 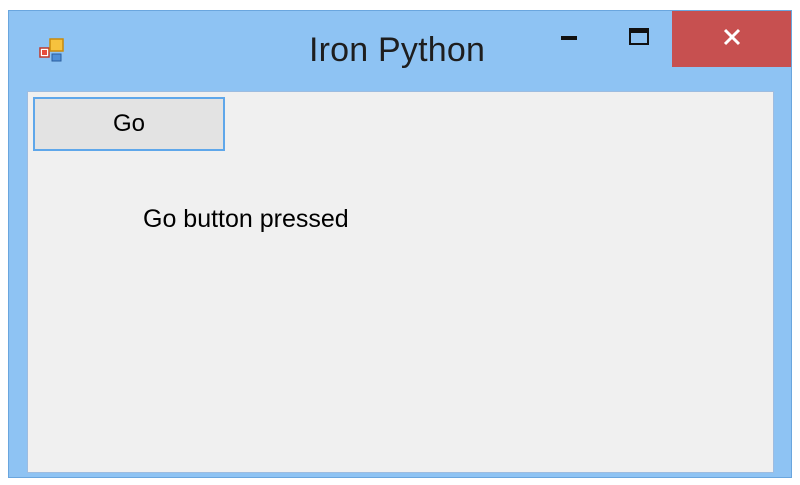 I want to click on minimize-button, so click(x=569, y=39).